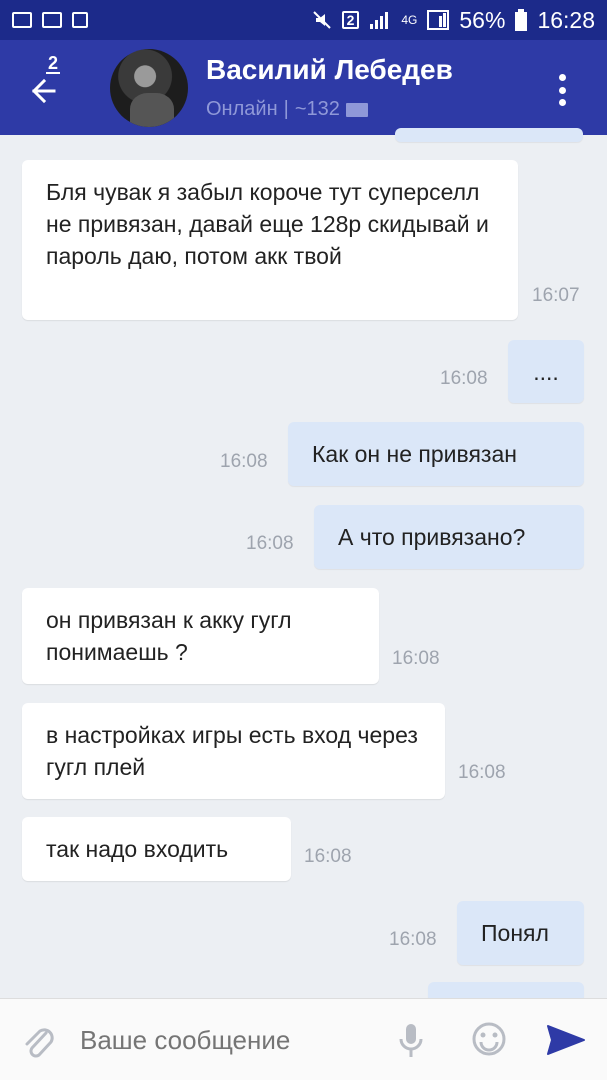 The image size is (607, 1080). What do you see at coordinates (356, 109) in the screenshot?
I see `mail-icon` at bounding box center [356, 109].